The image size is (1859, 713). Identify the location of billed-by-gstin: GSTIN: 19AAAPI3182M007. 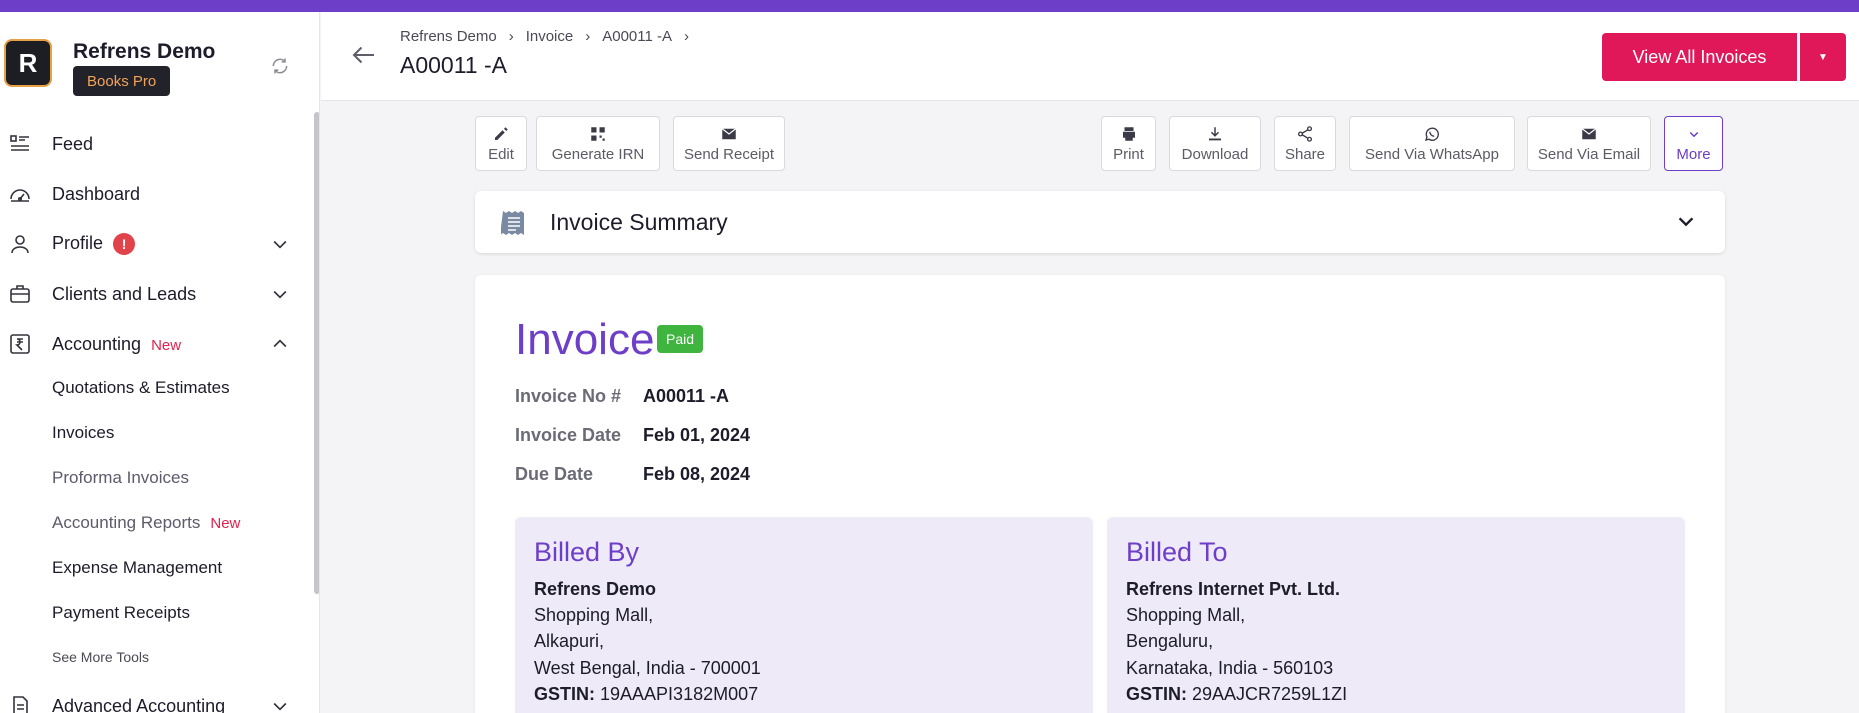
(646, 694).